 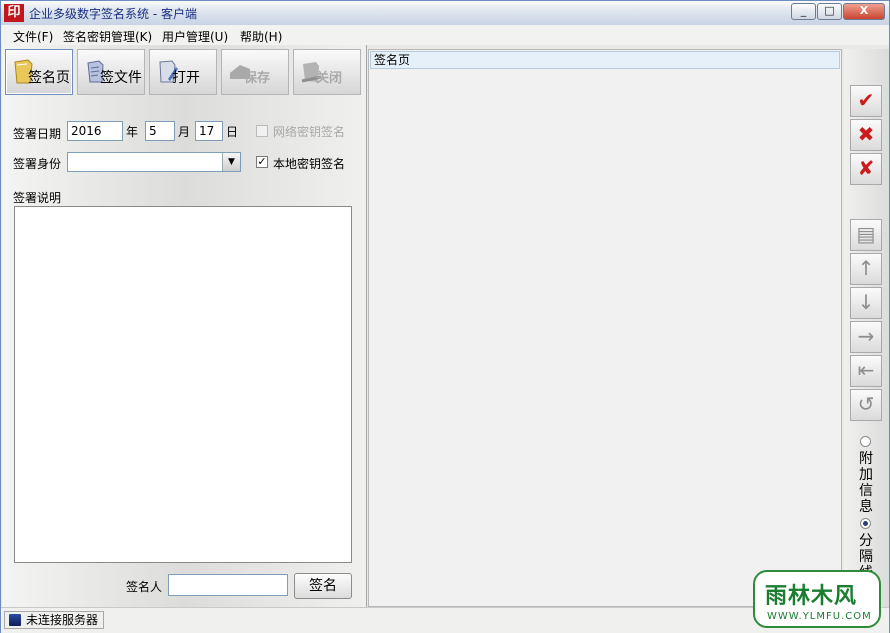 I want to click on sign-page-label: 签名页, so click(x=49, y=78).